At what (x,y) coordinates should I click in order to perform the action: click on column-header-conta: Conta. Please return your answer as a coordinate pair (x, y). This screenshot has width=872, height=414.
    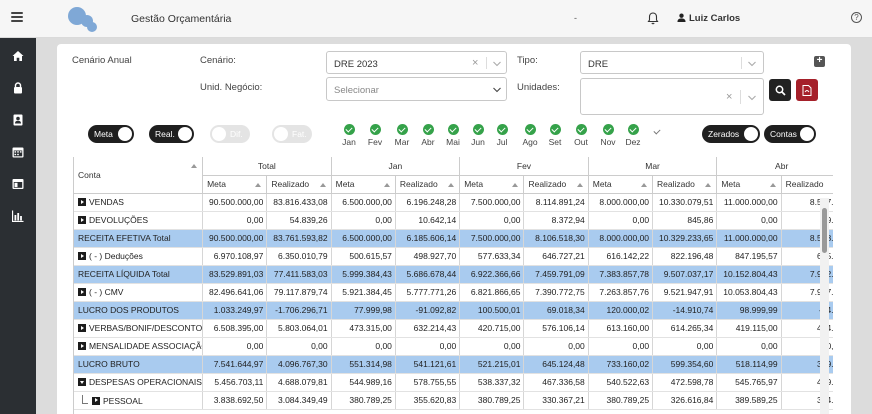
    Looking at the image, I should click on (139, 175).